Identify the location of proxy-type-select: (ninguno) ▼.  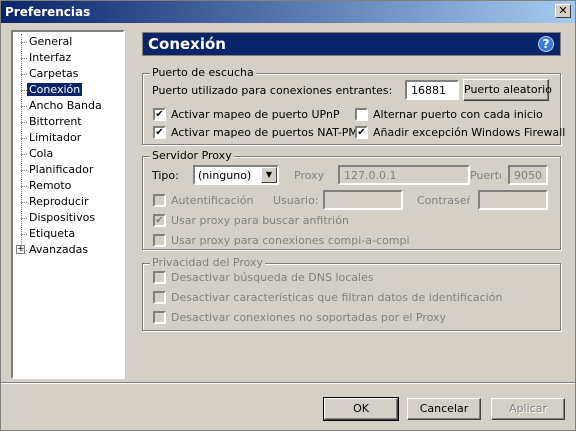
(236, 175).